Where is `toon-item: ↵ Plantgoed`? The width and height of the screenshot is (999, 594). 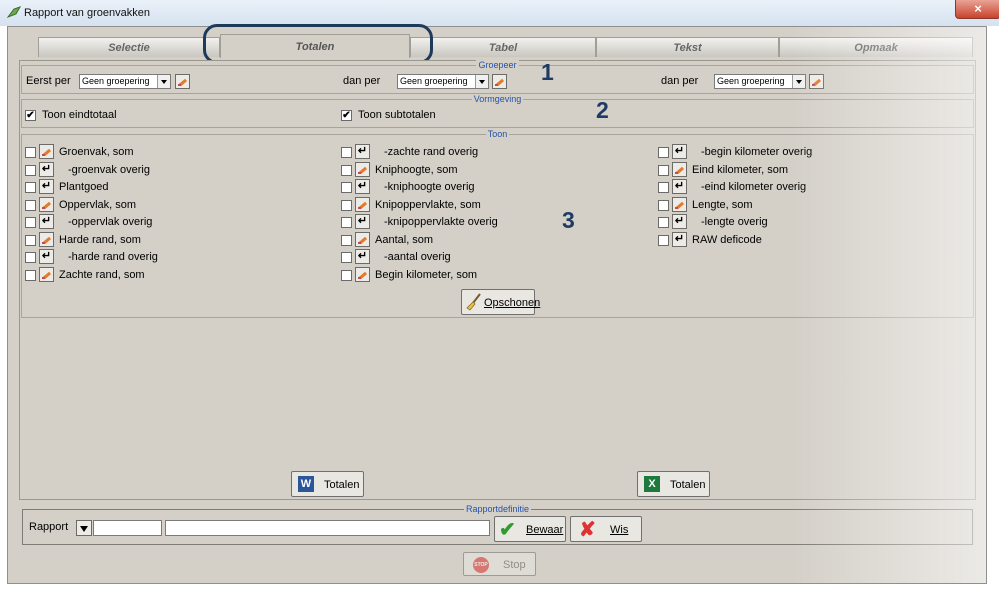 toon-item: ↵ Plantgoed is located at coordinates (175, 187).